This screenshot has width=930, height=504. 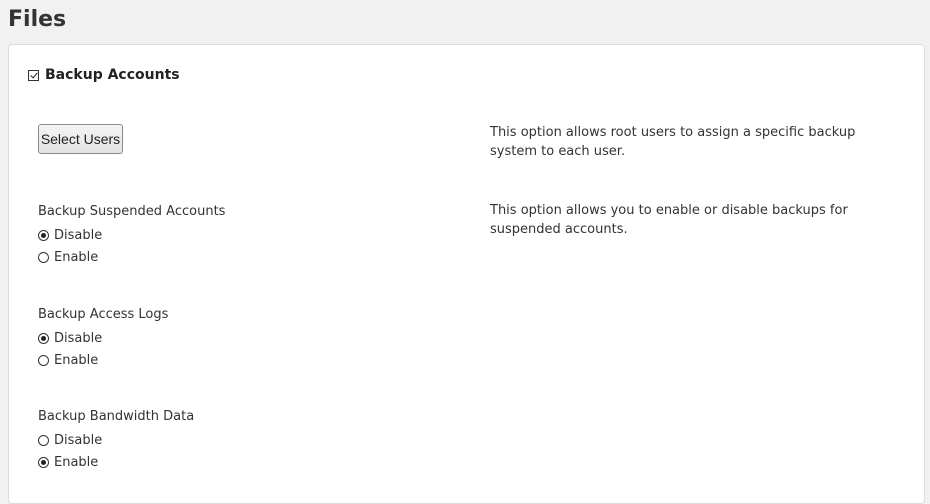 I want to click on page-title: Files, so click(x=37, y=19).